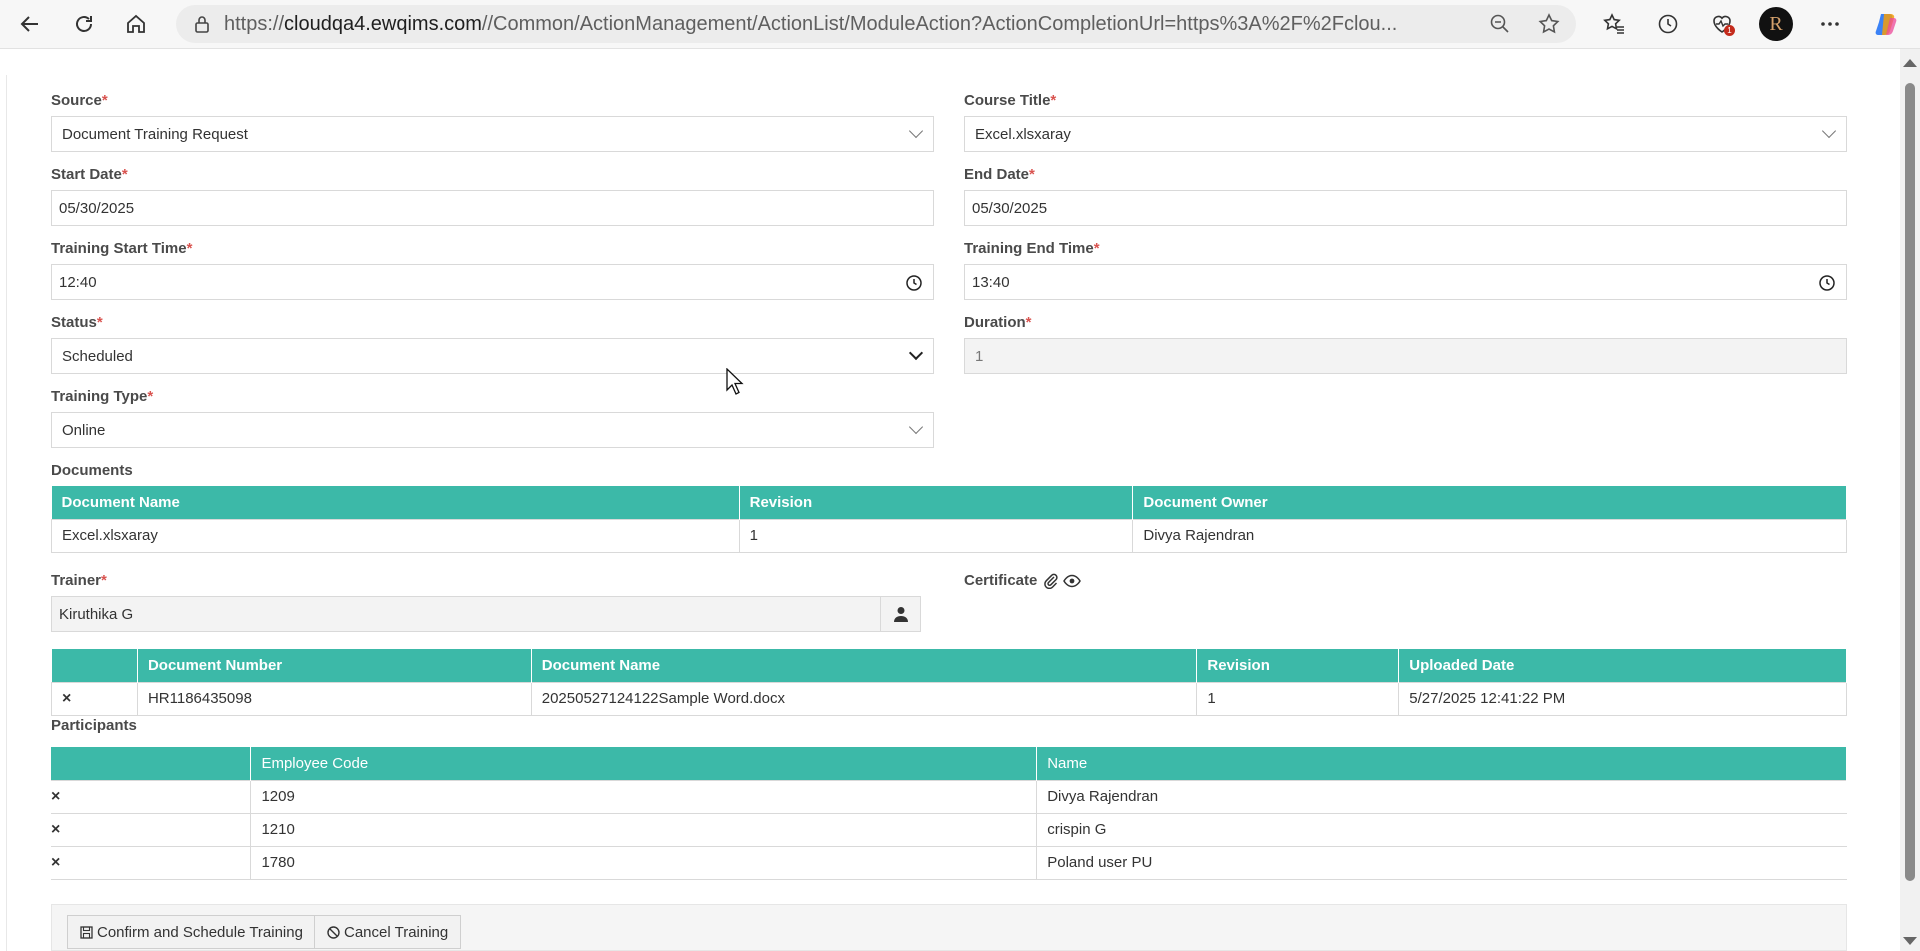  Describe the element at coordinates (92, 470) in the screenshot. I see `documents-label: Documents` at that location.